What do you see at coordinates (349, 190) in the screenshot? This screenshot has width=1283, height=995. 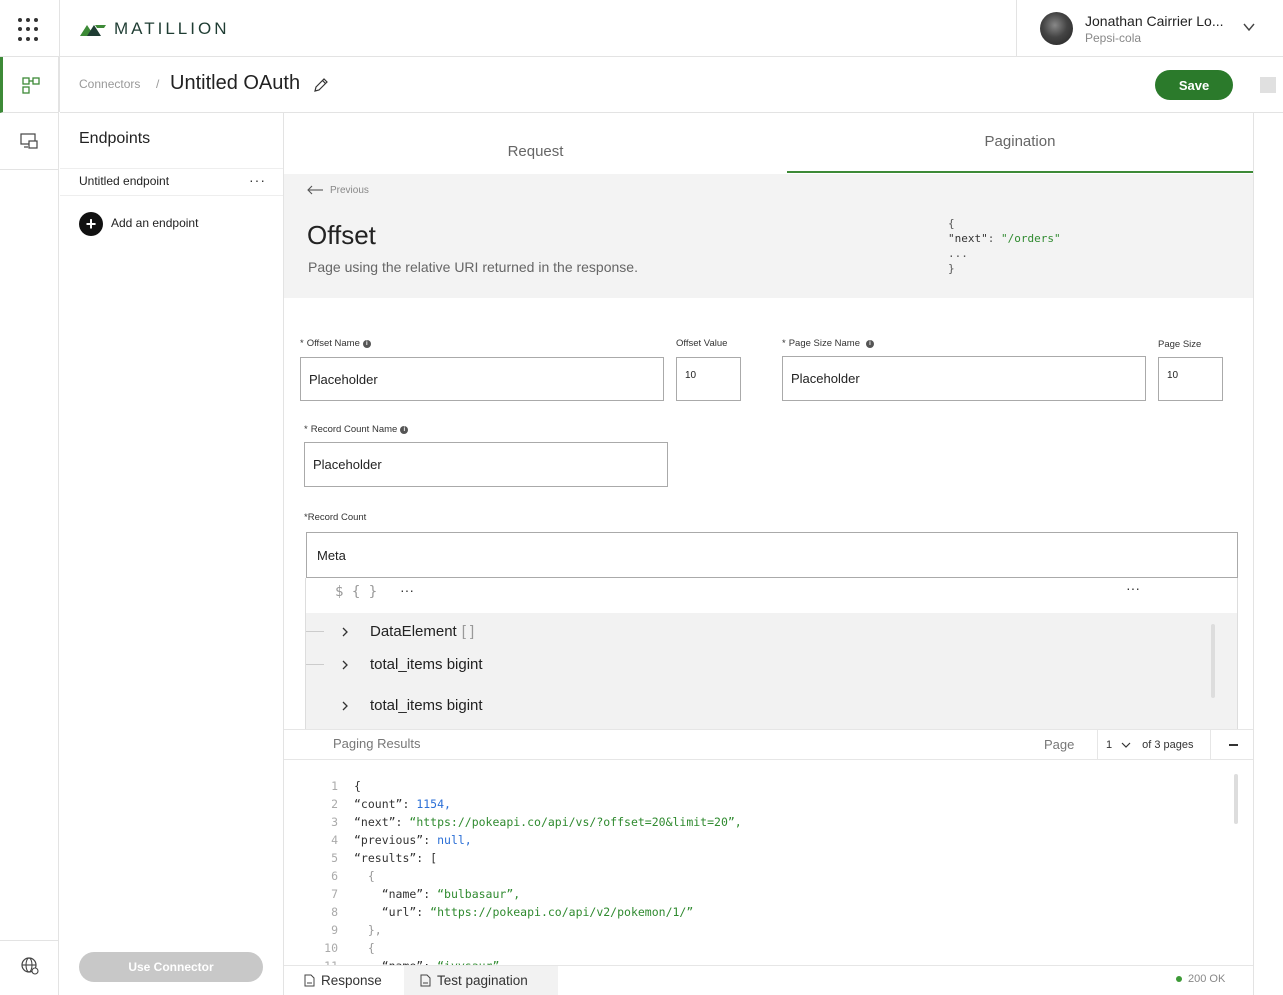 I see `previous-link: Previous` at bounding box center [349, 190].